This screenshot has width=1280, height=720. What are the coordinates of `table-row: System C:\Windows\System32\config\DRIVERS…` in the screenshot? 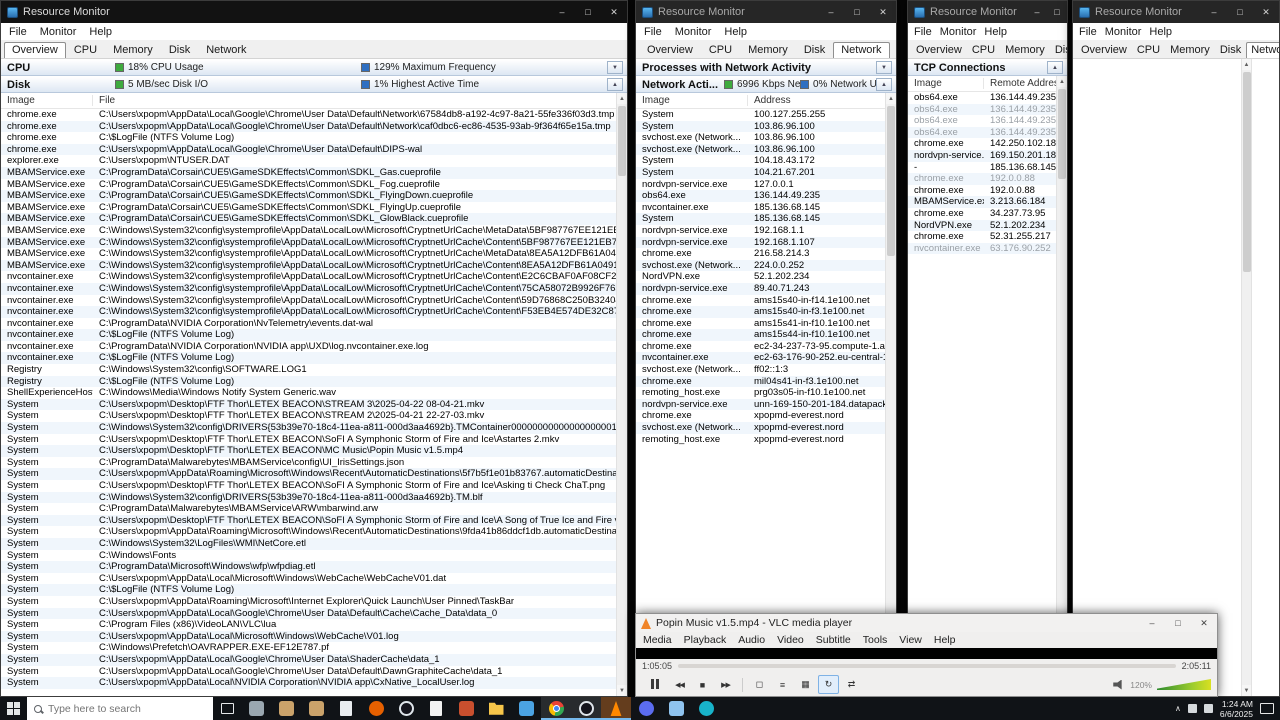 It's located at (308, 497).